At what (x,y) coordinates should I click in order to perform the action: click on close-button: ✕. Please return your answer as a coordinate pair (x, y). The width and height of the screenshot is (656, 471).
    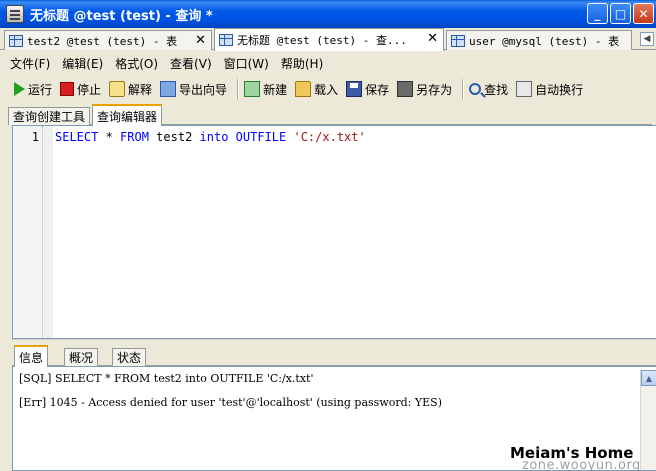
    Looking at the image, I should click on (643, 13).